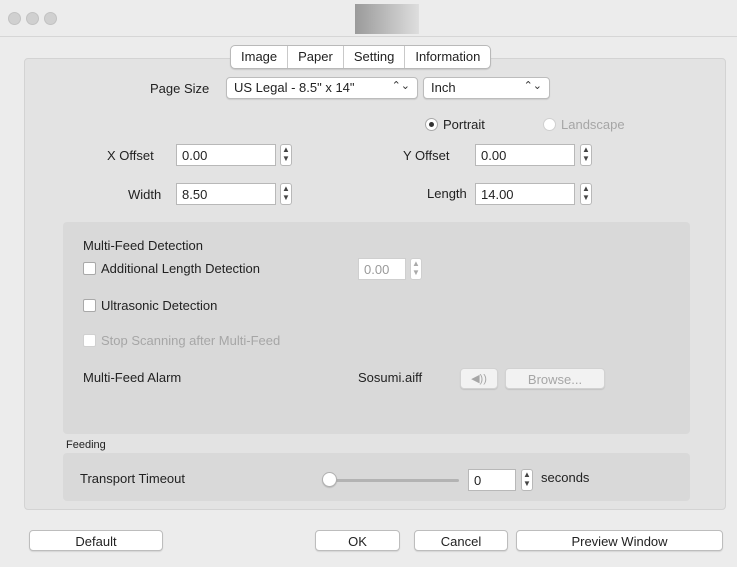 The height and width of the screenshot is (567, 737). What do you see at coordinates (89, 340) in the screenshot?
I see `stop-scanning-checkbox` at bounding box center [89, 340].